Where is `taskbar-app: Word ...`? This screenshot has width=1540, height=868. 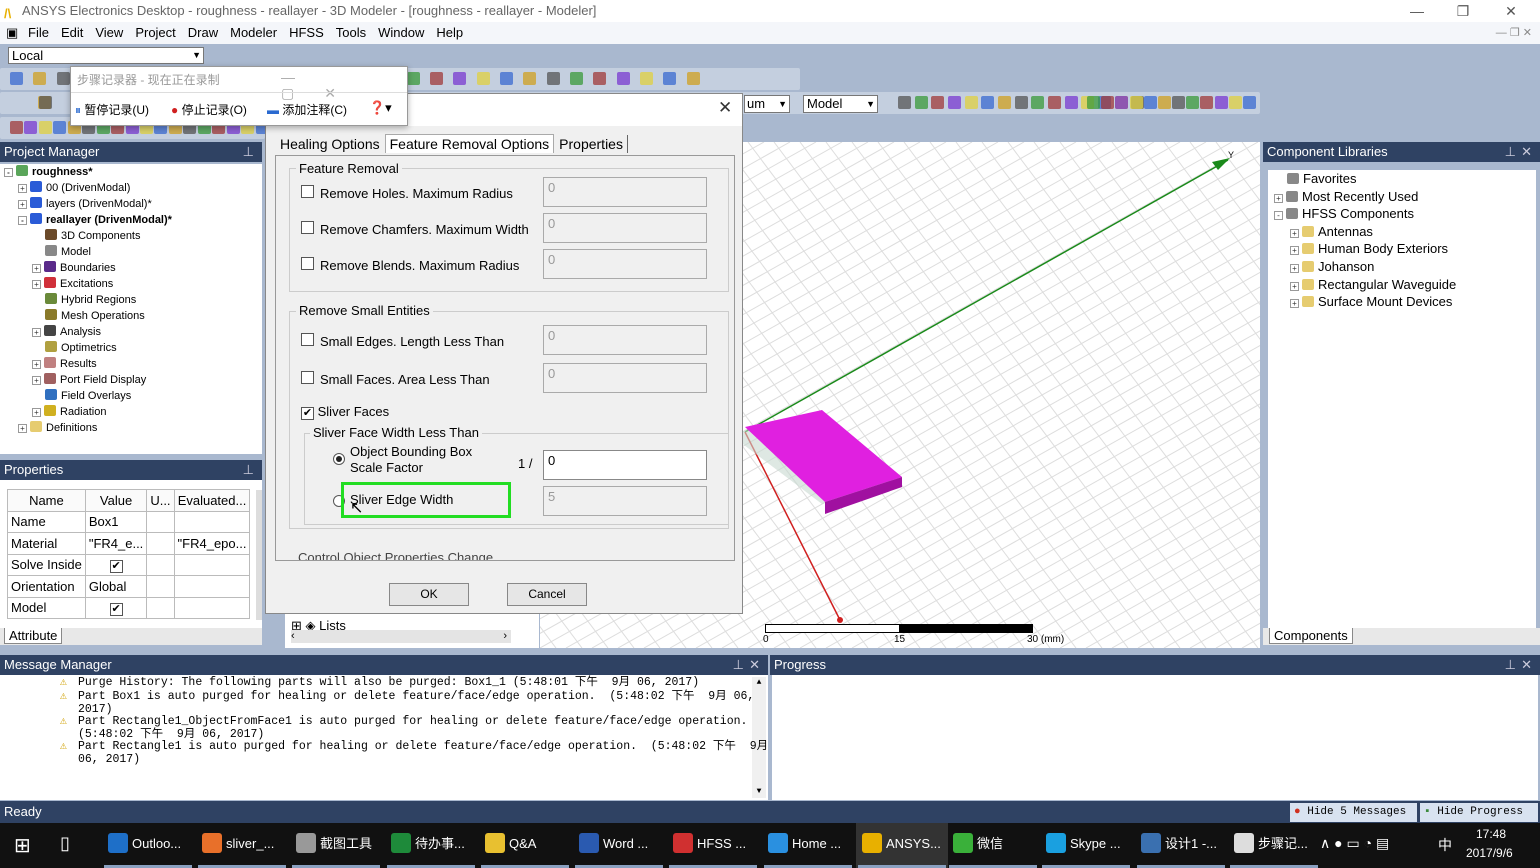 taskbar-app: Word ... is located at coordinates (619, 845).